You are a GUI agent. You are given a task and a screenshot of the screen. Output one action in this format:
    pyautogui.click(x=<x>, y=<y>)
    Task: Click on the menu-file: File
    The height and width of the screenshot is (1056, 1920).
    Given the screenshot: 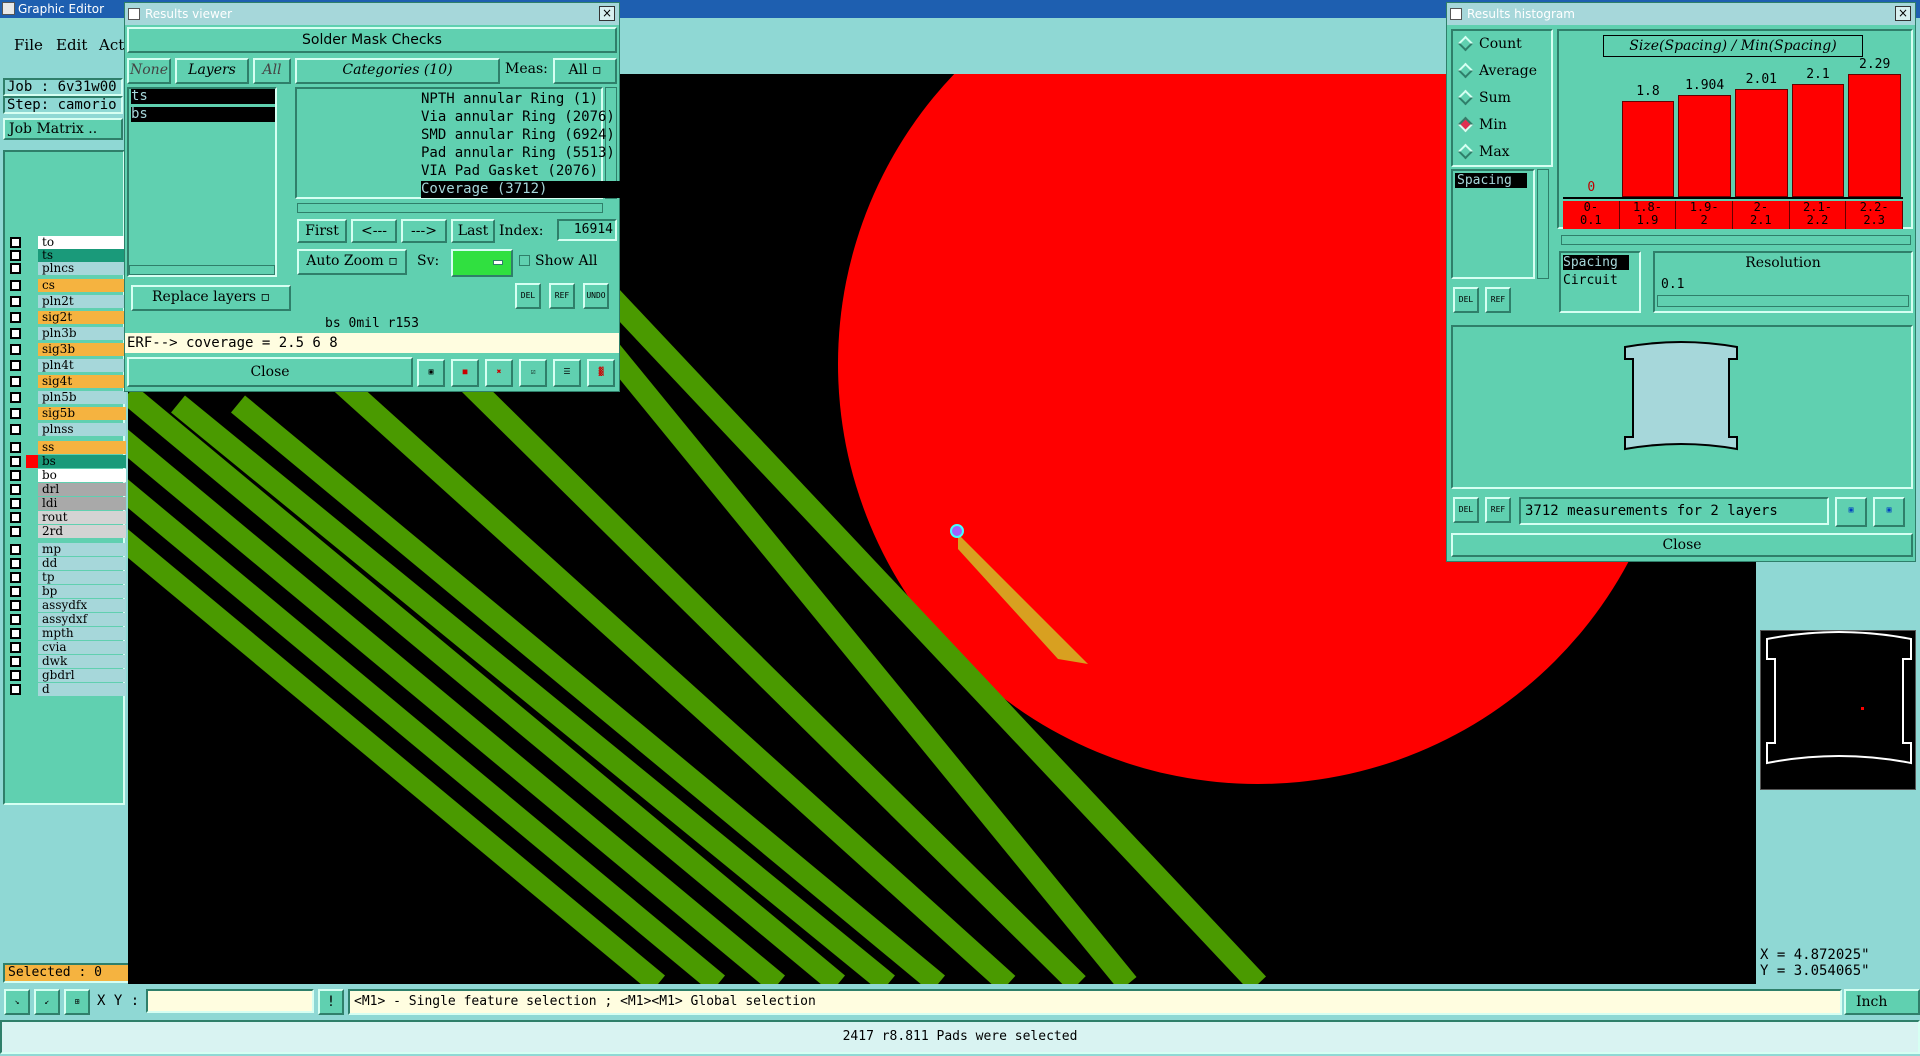 What is the action you would take?
    pyautogui.click(x=28, y=45)
    